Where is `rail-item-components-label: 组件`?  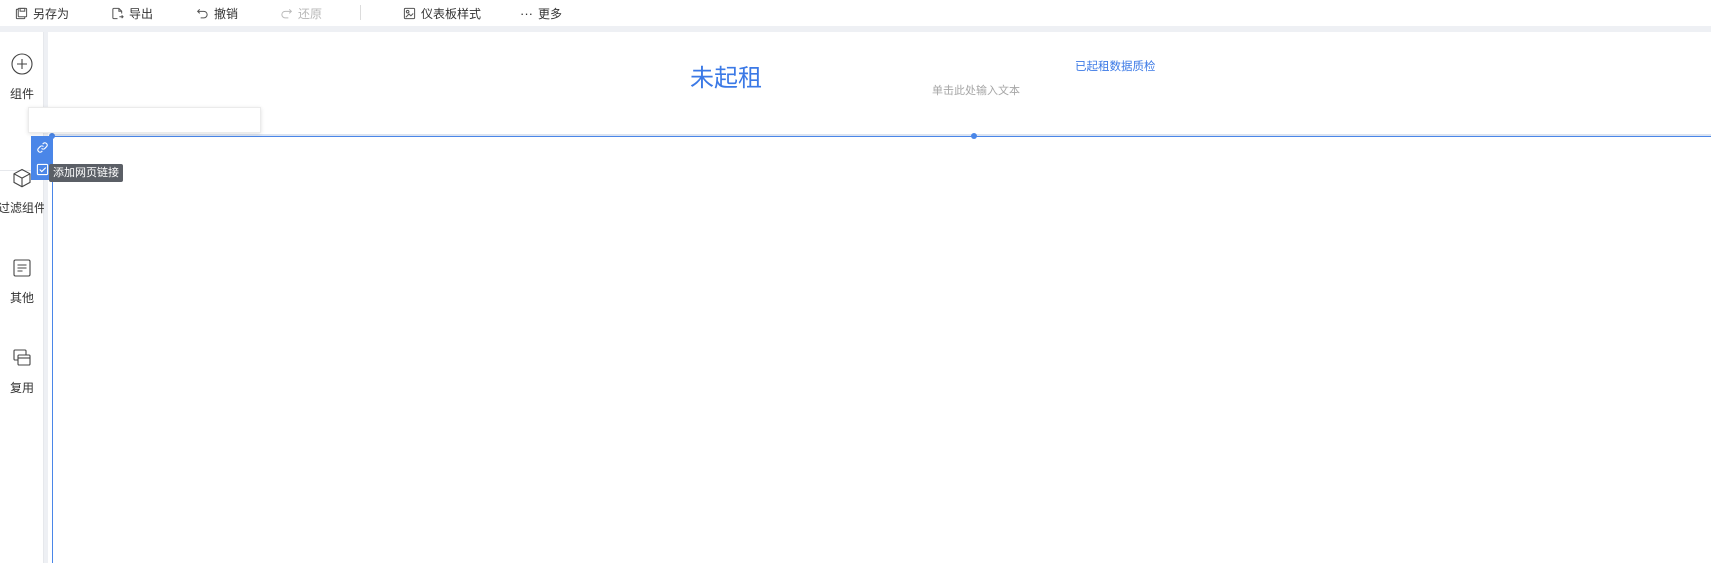 rail-item-components-label: 组件 is located at coordinates (21, 94).